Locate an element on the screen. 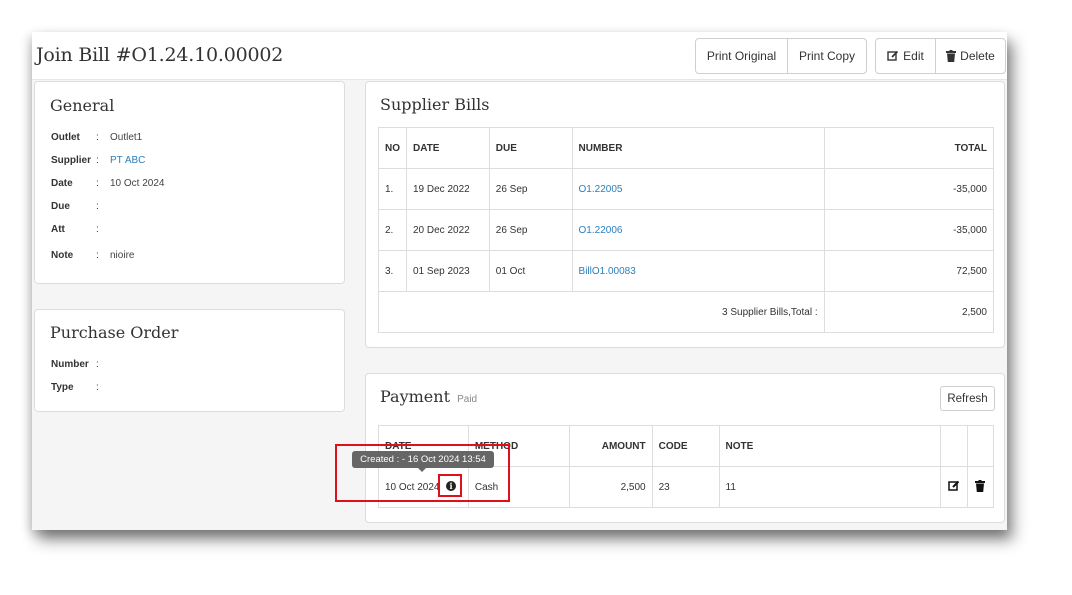  field-supplier: Supplier : PT ABC is located at coordinates (98, 160).